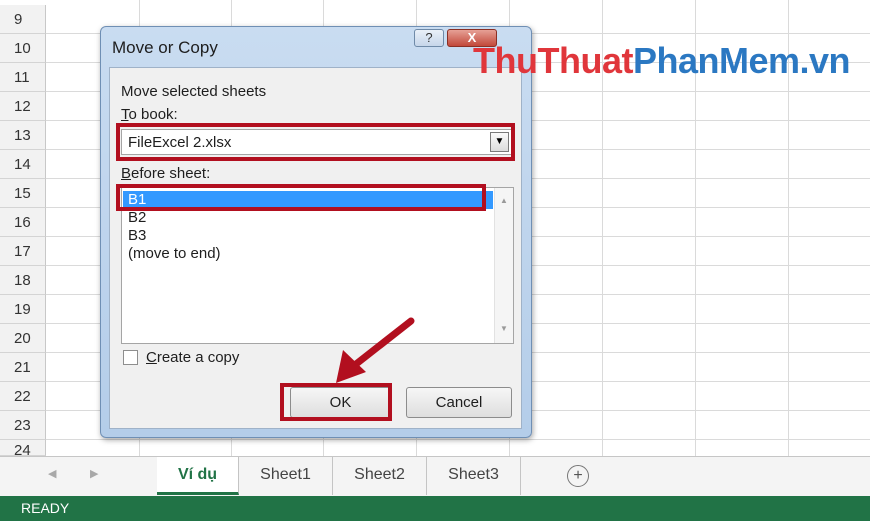 This screenshot has width=870, height=521. What do you see at coordinates (286, 476) in the screenshot?
I see `sheet-tab-sheet1: Sheet1` at bounding box center [286, 476].